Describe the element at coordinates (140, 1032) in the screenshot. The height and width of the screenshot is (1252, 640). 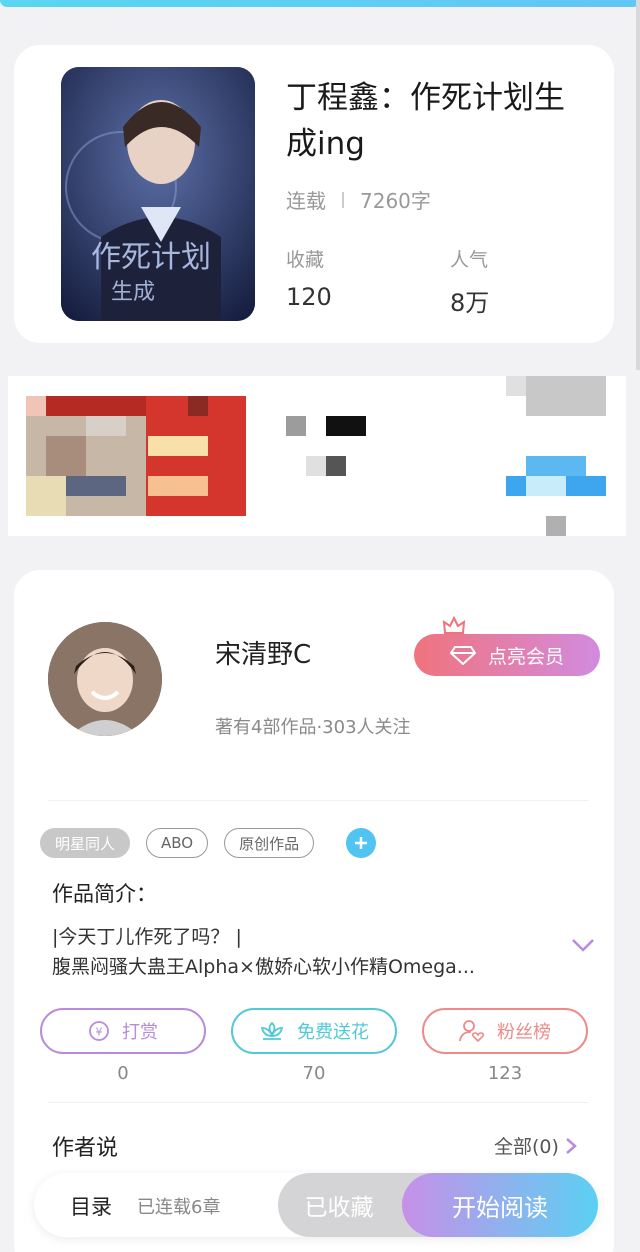
I see `tip-button-label: 打赏` at that location.